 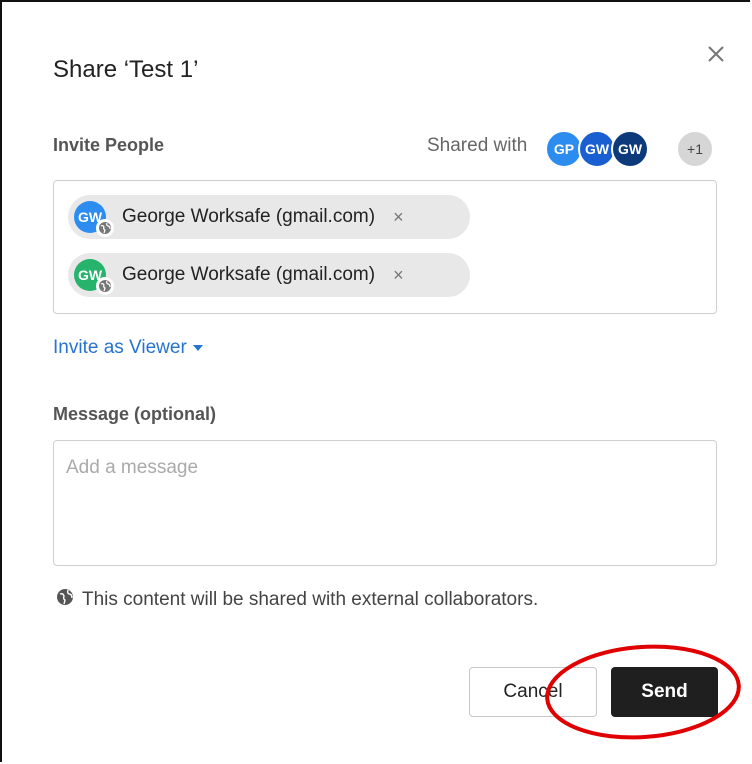 I want to click on chevron-down-icon, so click(x=197, y=347).